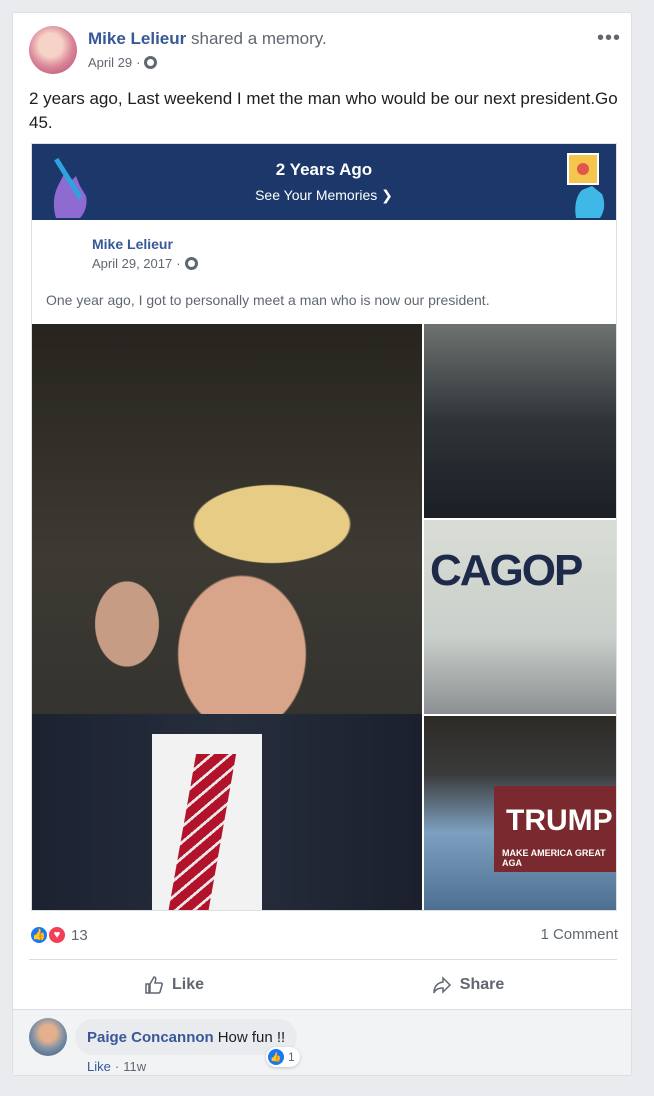 Image resolution: width=654 pixels, height=1096 pixels. Describe the element at coordinates (154, 985) in the screenshot. I see `thumbs-up-icon` at that location.